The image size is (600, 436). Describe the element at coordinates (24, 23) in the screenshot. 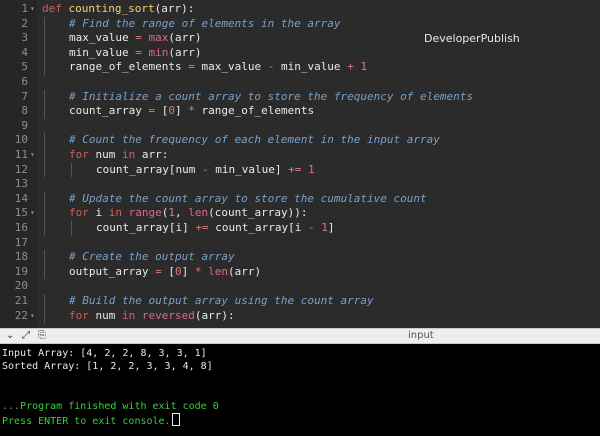

I see `line-number: 2` at that location.